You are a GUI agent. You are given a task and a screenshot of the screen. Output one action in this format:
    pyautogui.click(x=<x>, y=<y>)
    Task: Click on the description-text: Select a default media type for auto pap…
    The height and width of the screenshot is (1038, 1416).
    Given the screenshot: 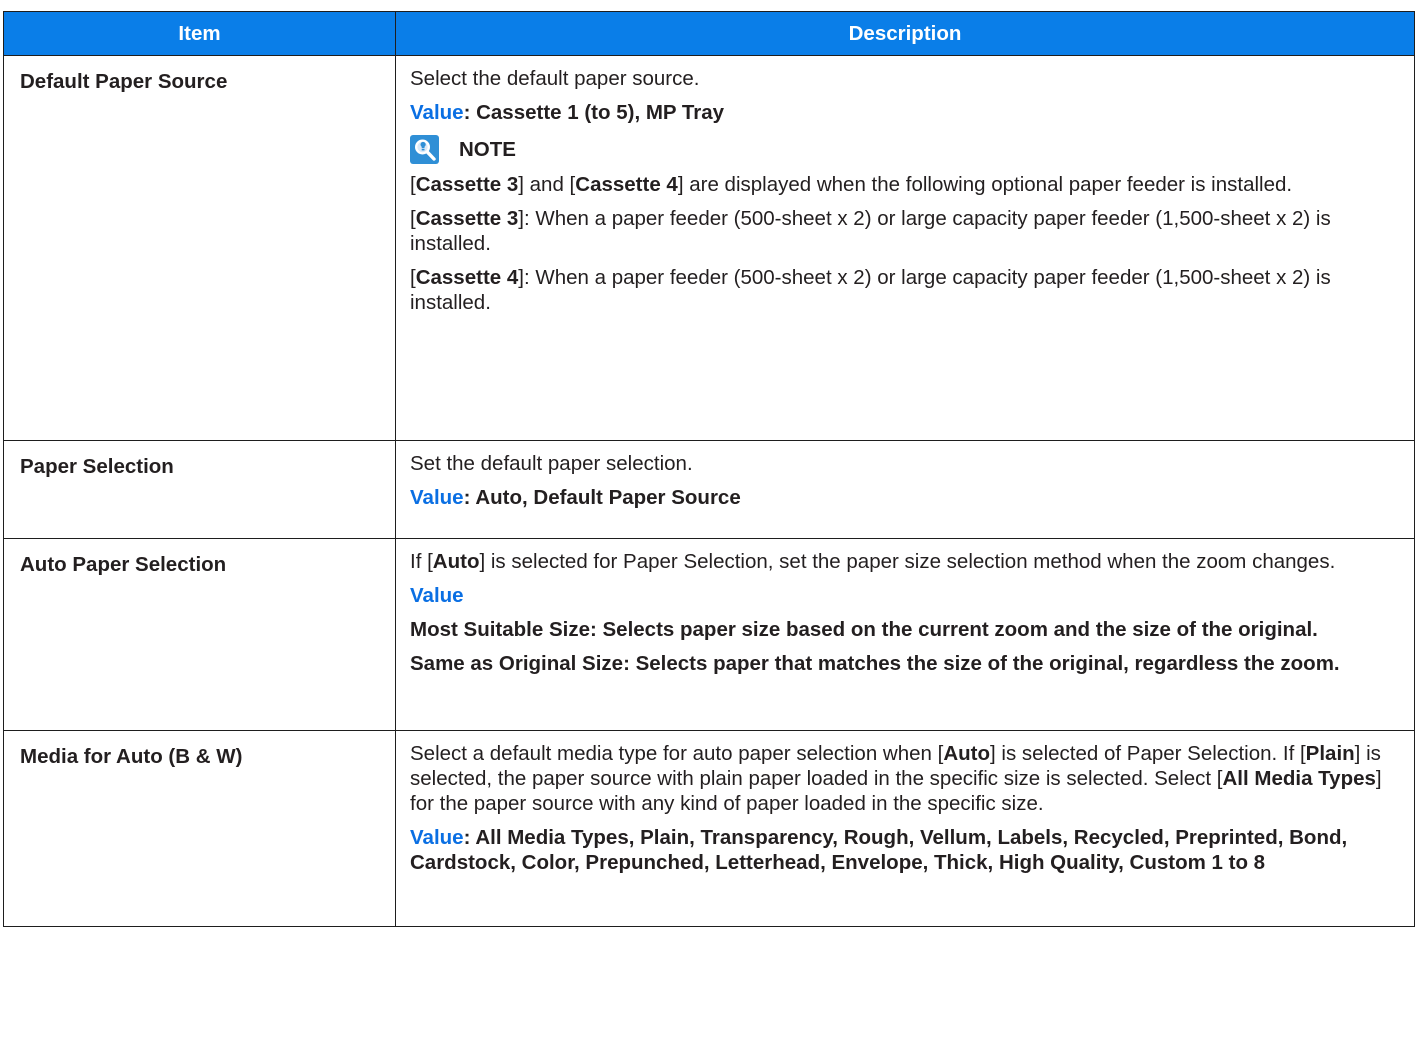 What is the action you would take?
    pyautogui.click(x=896, y=778)
    